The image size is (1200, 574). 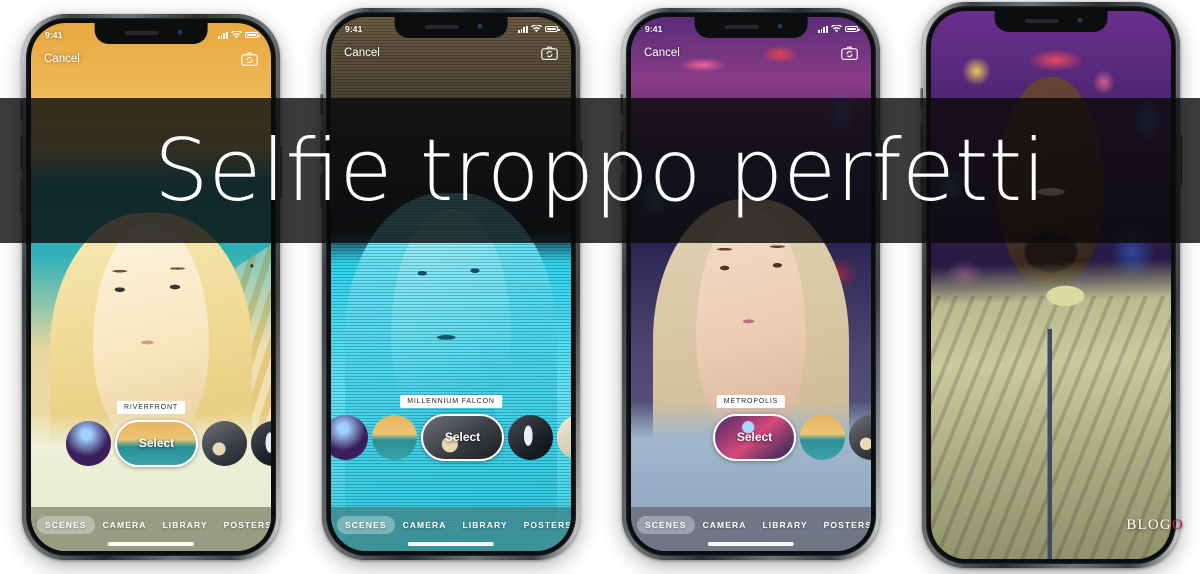 What do you see at coordinates (1149, 525) in the screenshot?
I see `watermark-main: BLOG` at bounding box center [1149, 525].